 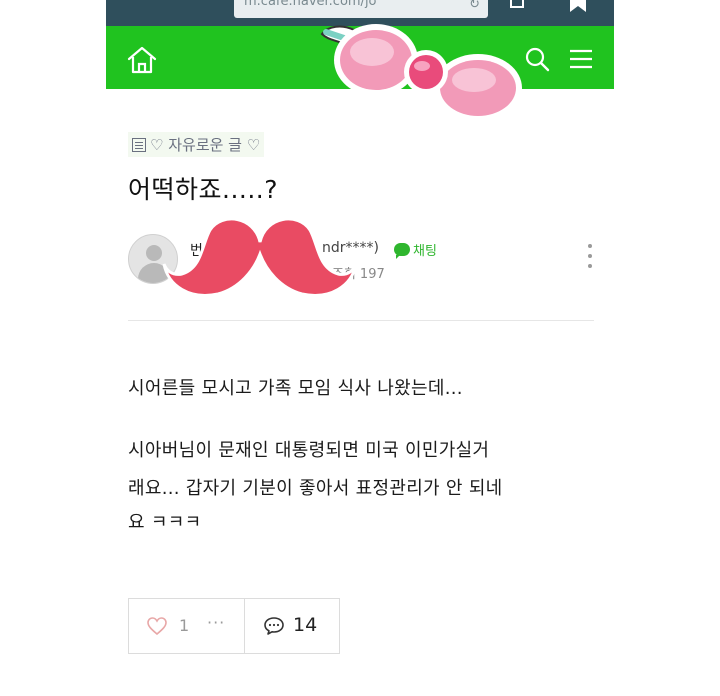 What do you see at coordinates (305, 625) in the screenshot?
I see `comment-count: 14` at bounding box center [305, 625].